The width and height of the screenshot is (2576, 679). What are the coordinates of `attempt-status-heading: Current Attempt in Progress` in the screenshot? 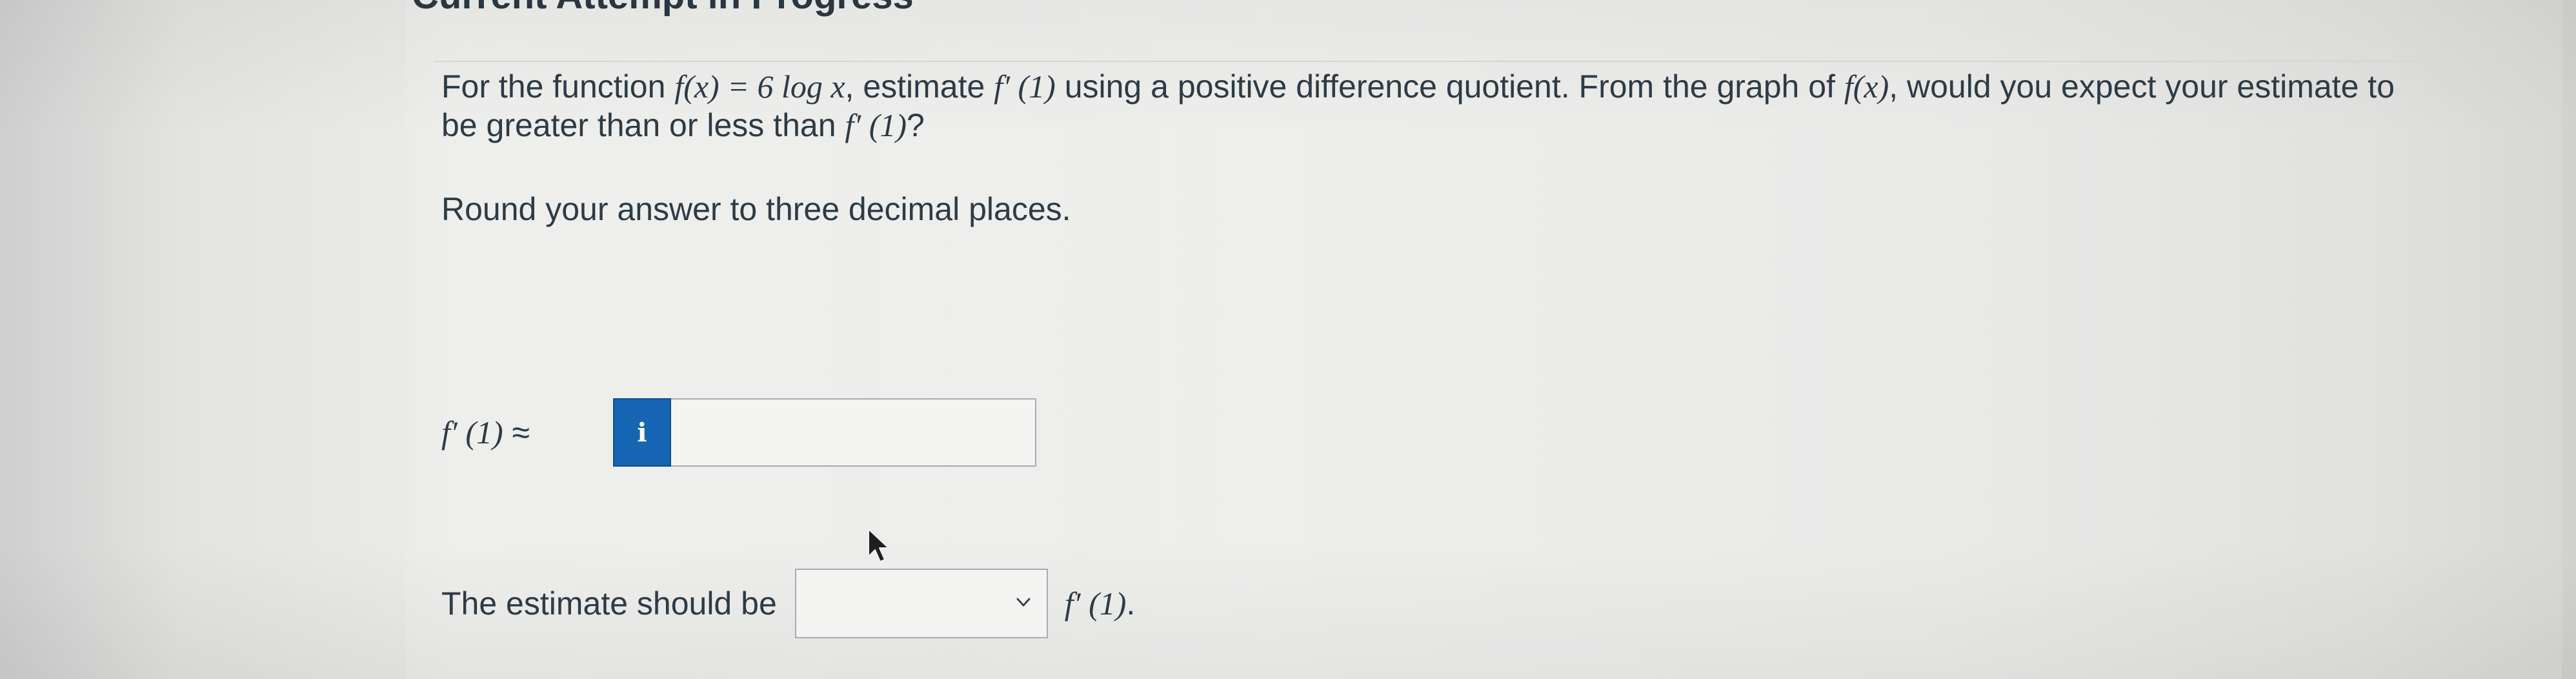 It's located at (663, 9).